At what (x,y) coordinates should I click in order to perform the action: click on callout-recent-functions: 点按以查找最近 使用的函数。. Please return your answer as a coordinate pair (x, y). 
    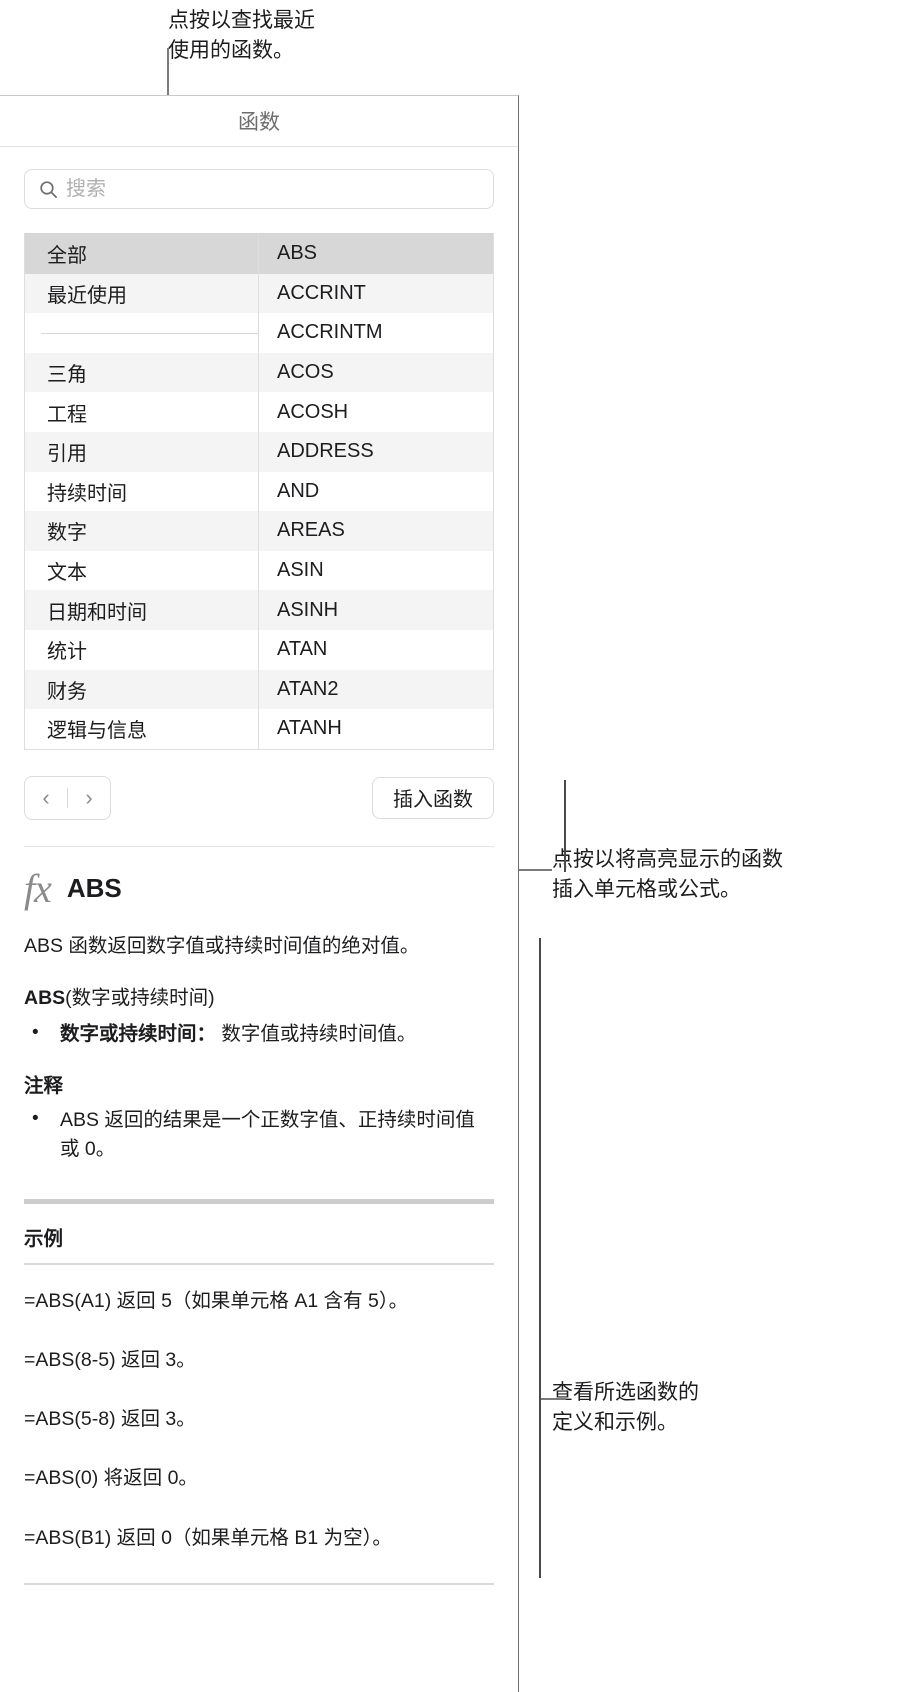
    Looking at the image, I should click on (241, 35).